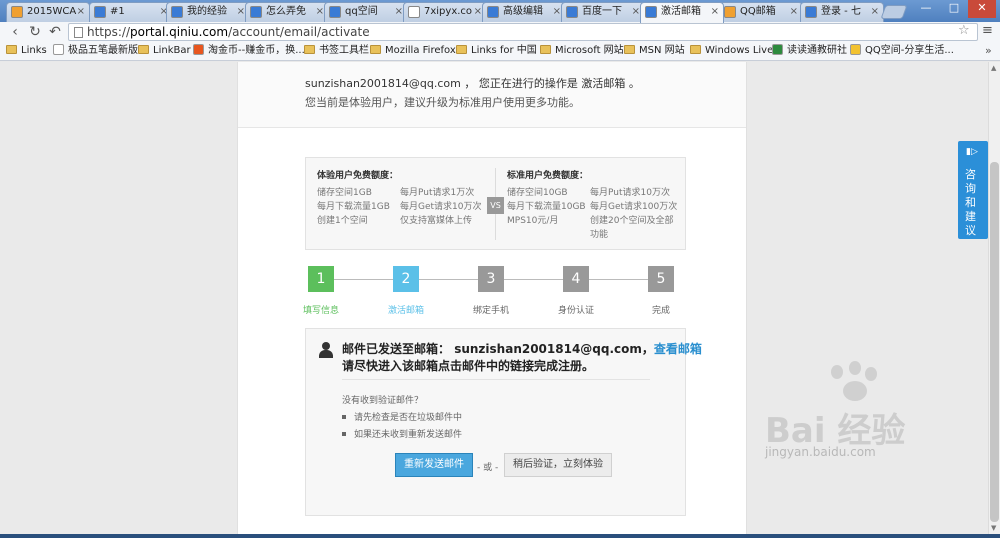  Describe the element at coordinates (865, 413) in the screenshot. I see `baidu-watermark: Bai 经验 jingyan.baidu.com` at that location.